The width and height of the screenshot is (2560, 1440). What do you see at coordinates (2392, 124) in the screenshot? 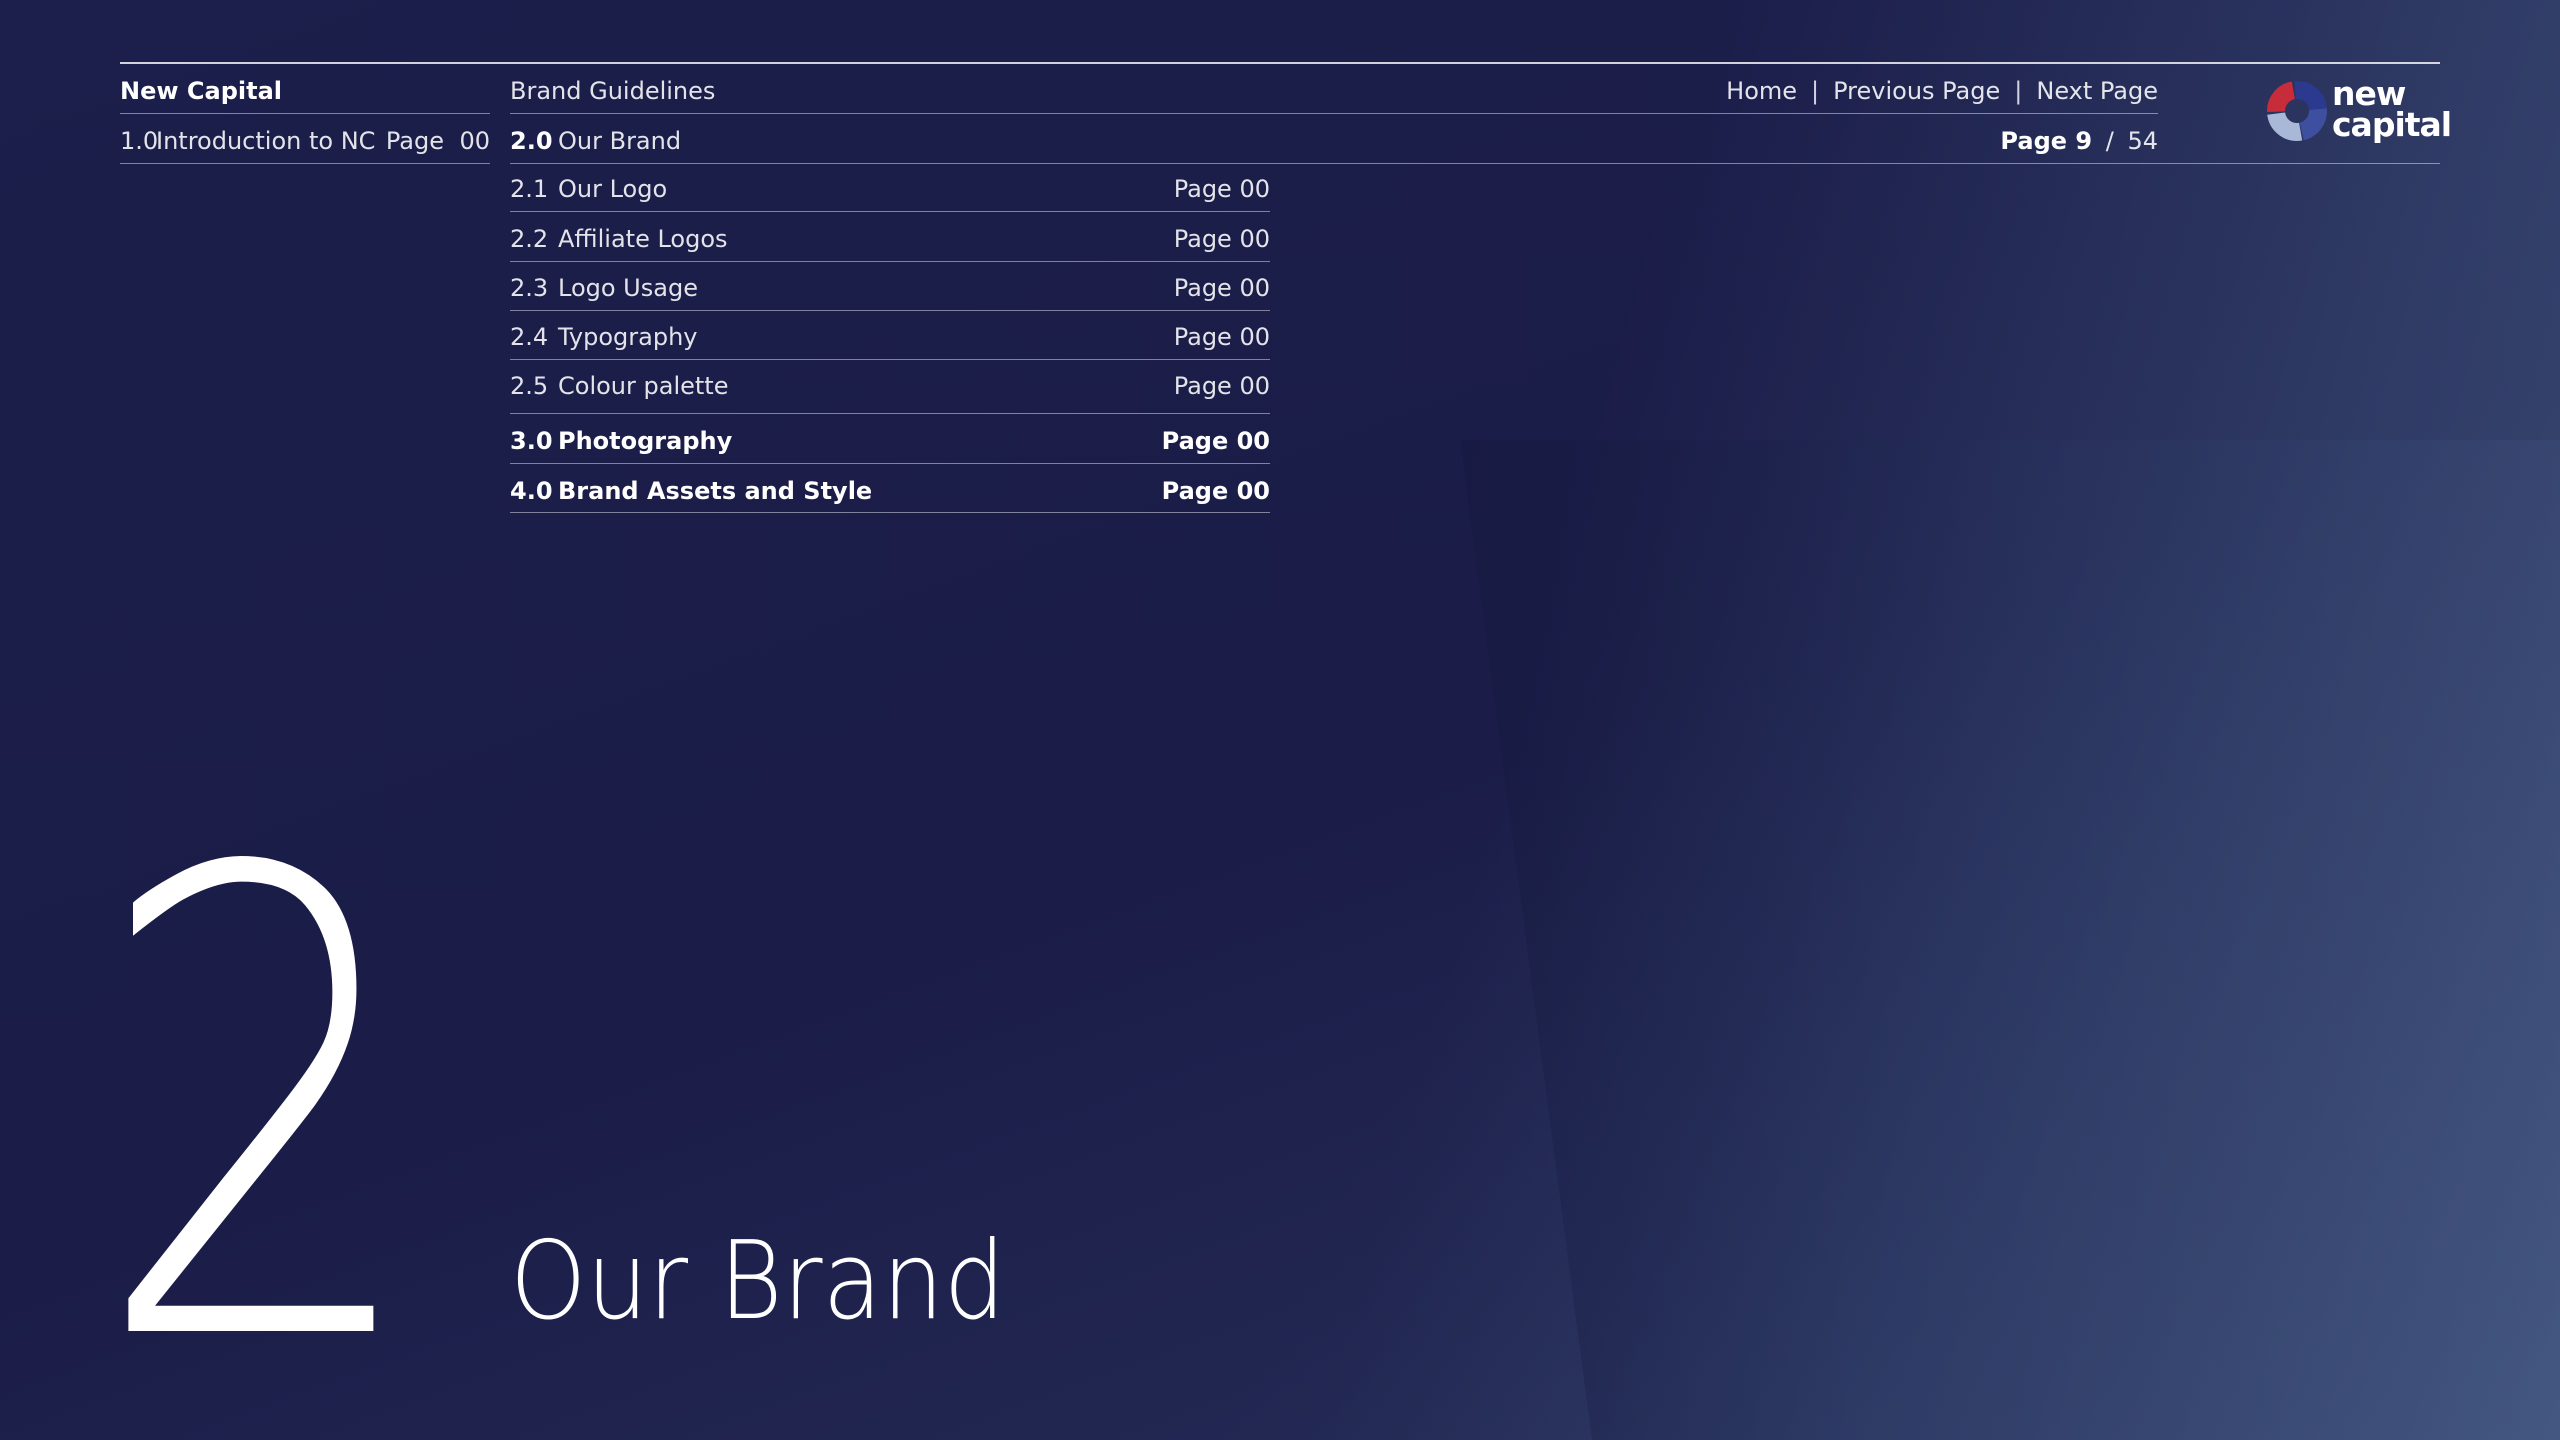
I see `logo-word-capital: capital` at bounding box center [2392, 124].